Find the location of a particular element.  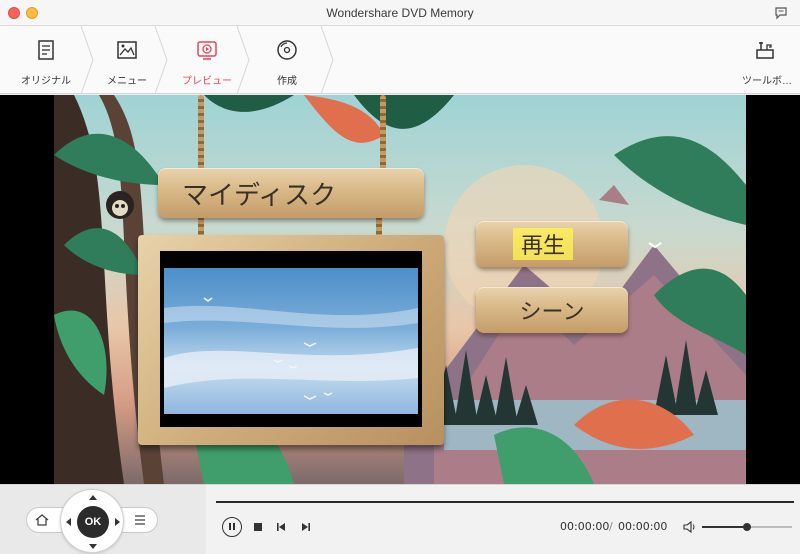

toolbox-icon is located at coordinates (765, 50).